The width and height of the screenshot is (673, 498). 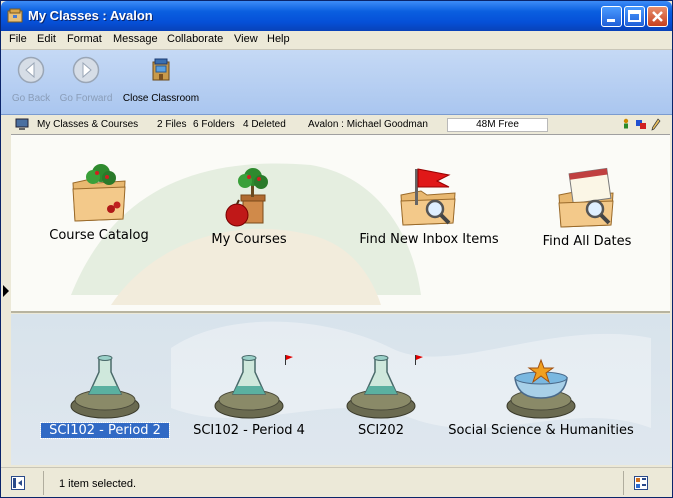 I want to click on go-back-button: Go Back, so click(x=31, y=80).